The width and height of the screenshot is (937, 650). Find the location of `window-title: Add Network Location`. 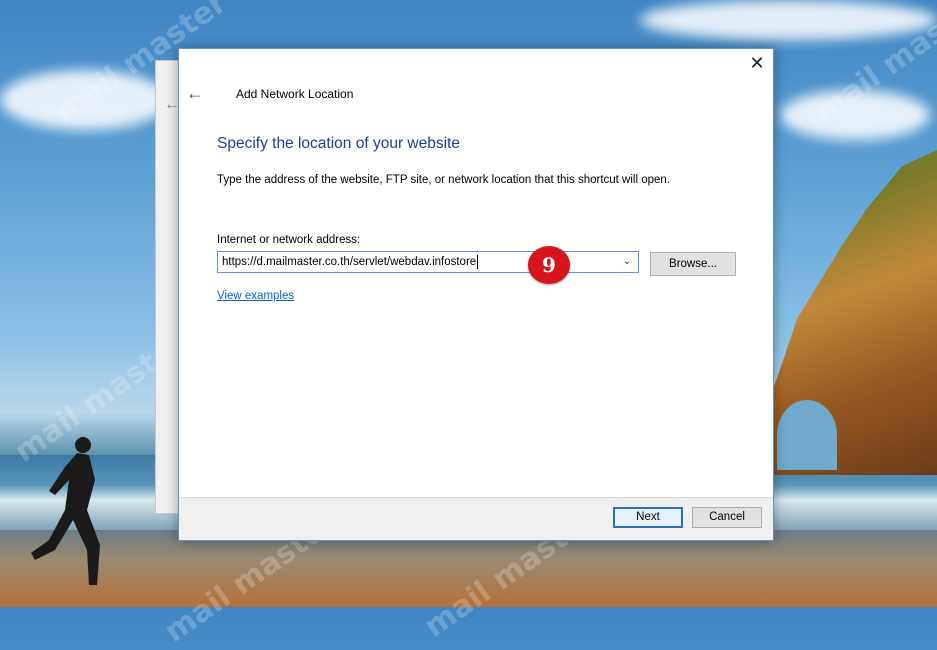

window-title: Add Network Location is located at coordinates (295, 94).